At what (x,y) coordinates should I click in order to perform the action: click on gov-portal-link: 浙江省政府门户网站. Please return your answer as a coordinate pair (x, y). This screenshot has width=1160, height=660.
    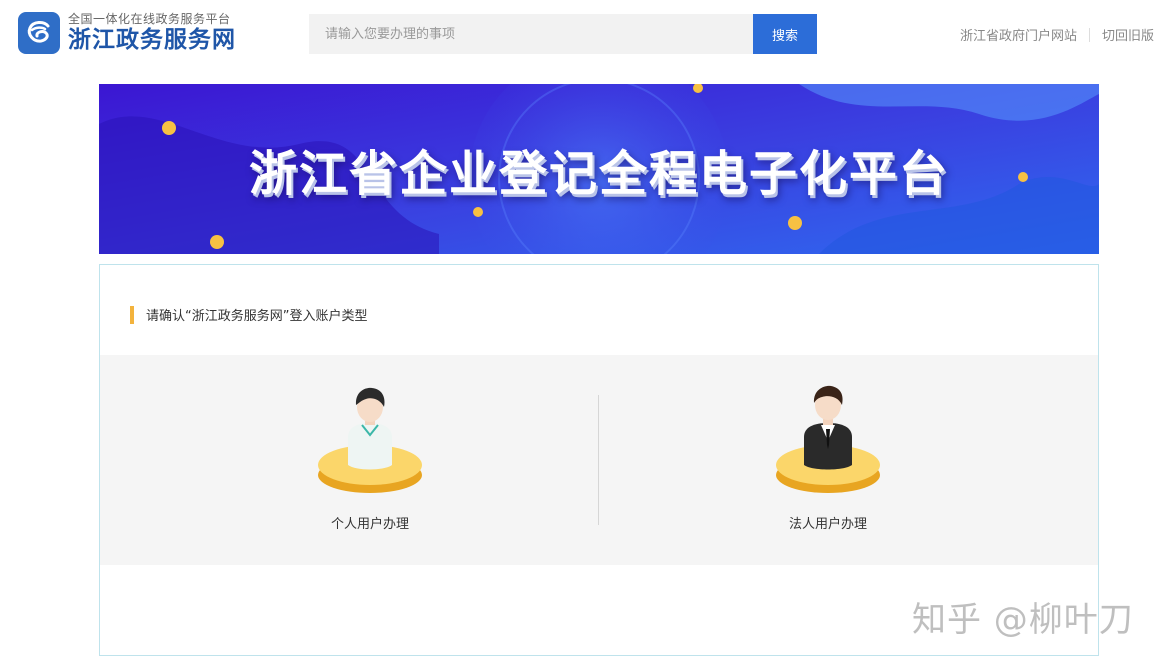
    Looking at the image, I should click on (1018, 34).